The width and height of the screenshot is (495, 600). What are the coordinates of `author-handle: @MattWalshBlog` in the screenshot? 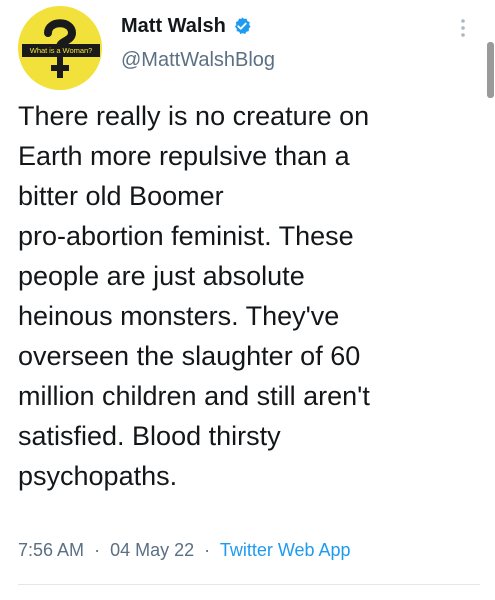 It's located at (198, 60).